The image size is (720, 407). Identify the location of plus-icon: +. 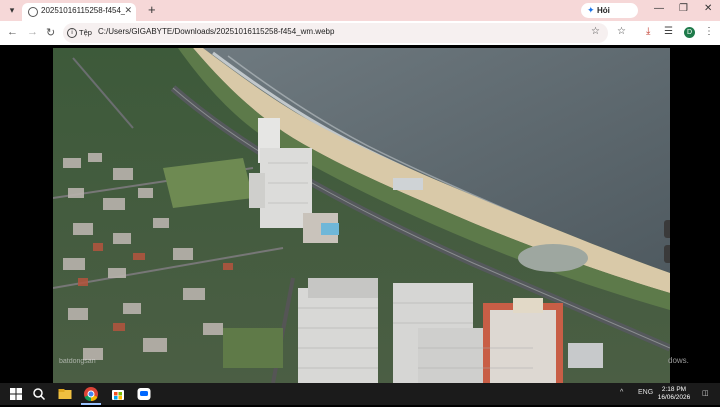
(152, 9).